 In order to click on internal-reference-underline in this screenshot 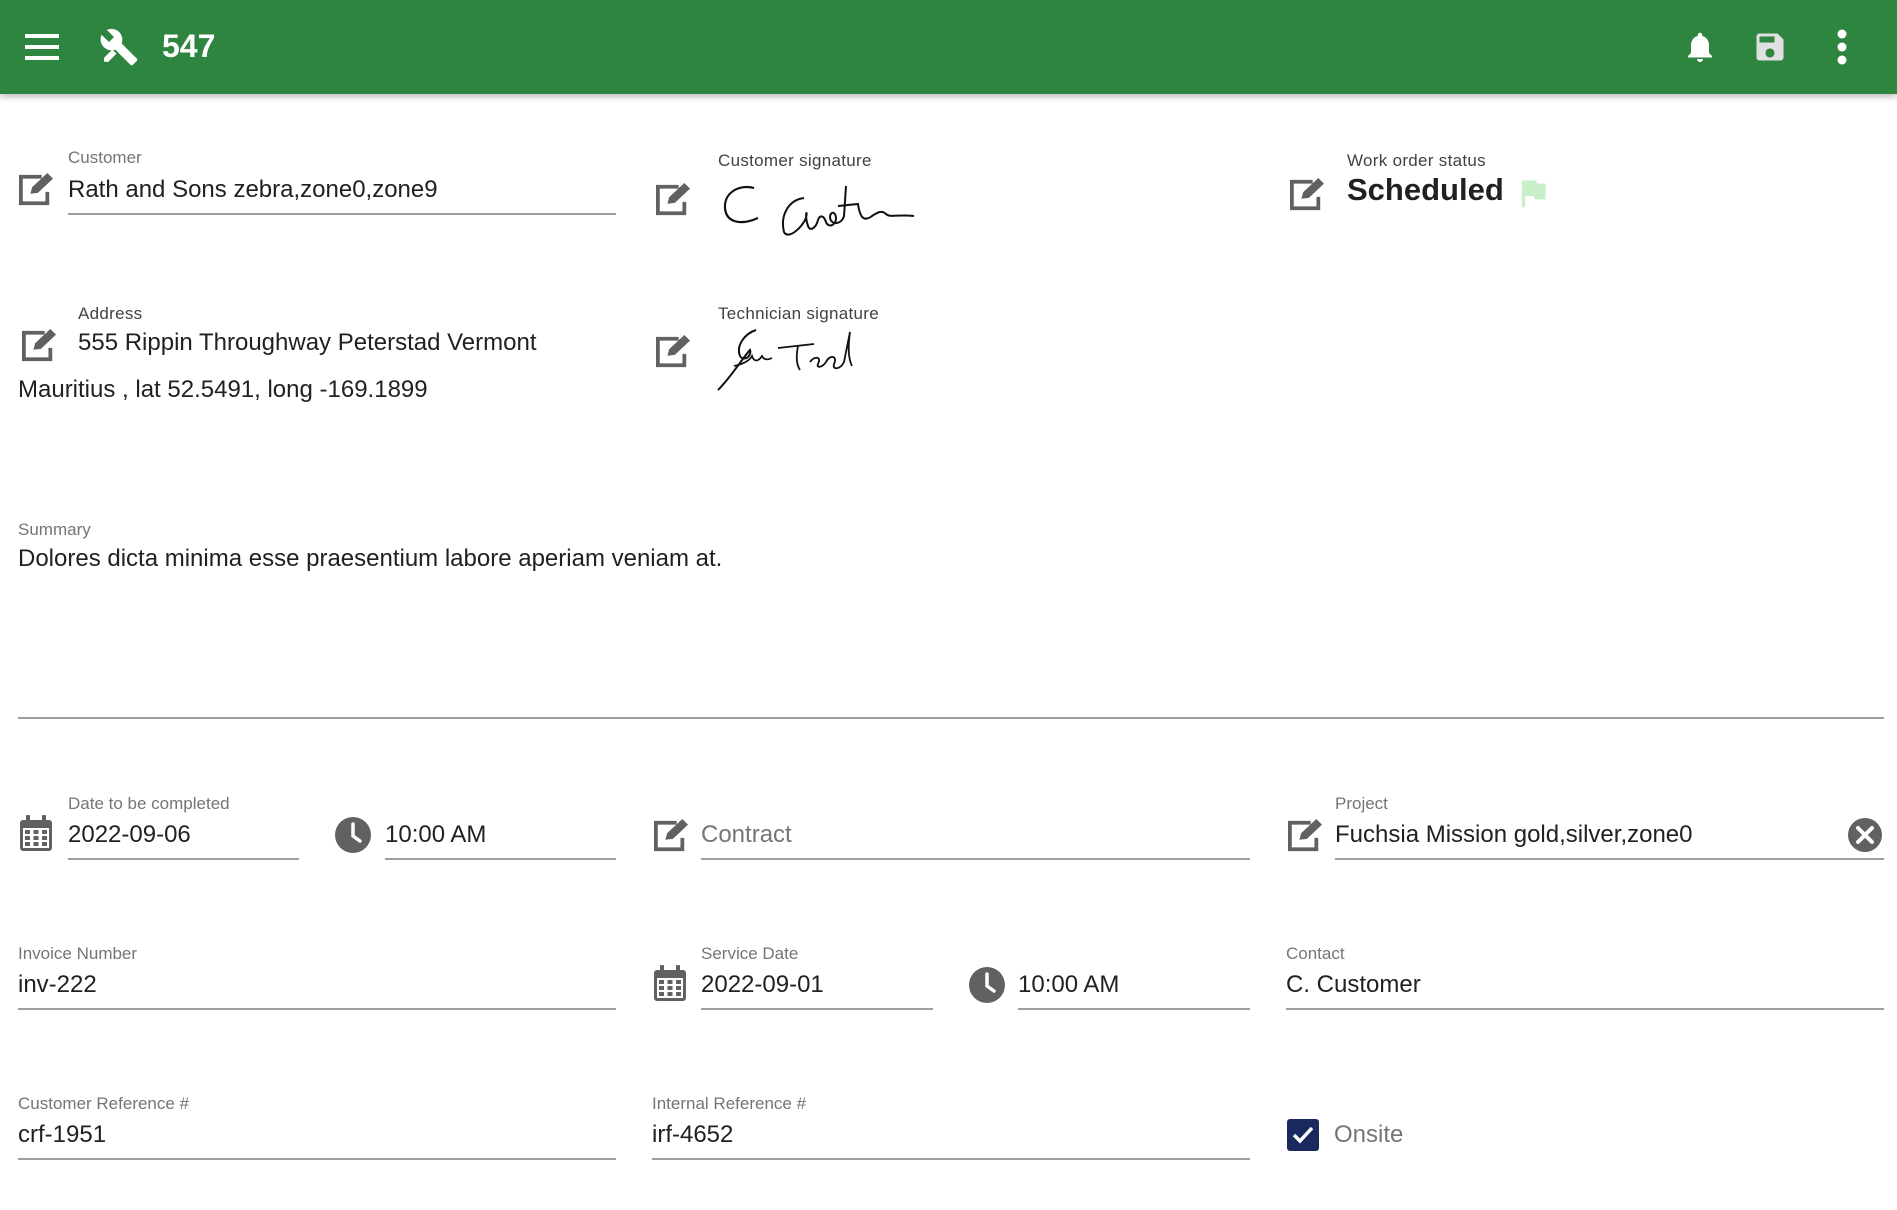, I will do `click(951, 1159)`.